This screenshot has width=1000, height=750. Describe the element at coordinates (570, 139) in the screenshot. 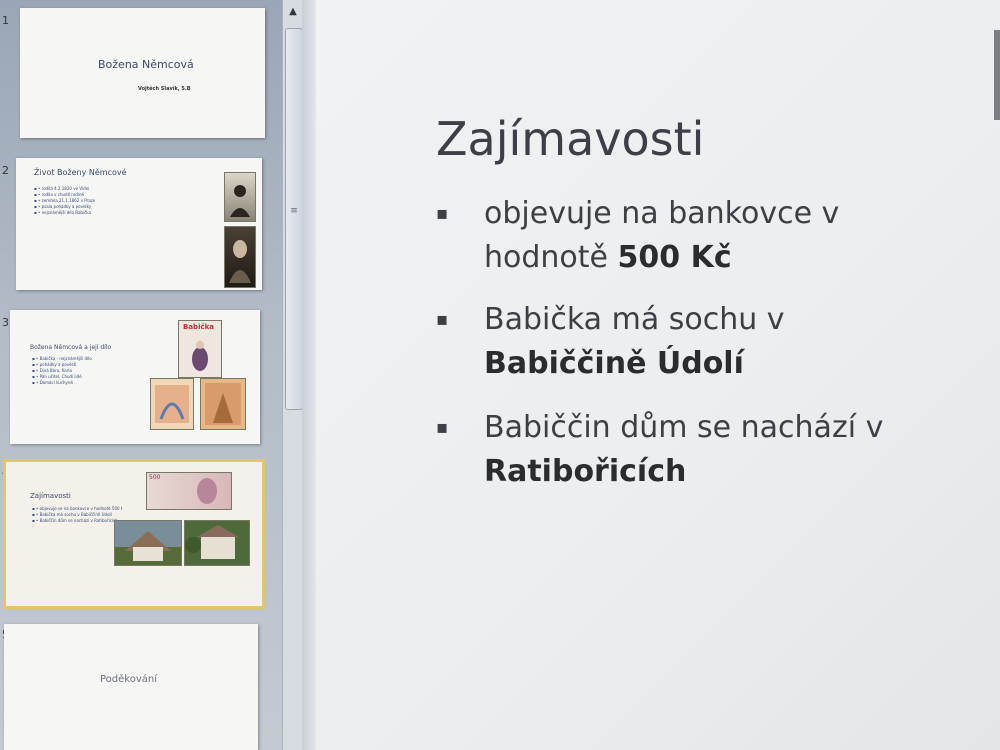

I see `slide-title: Zajímavosti` at that location.